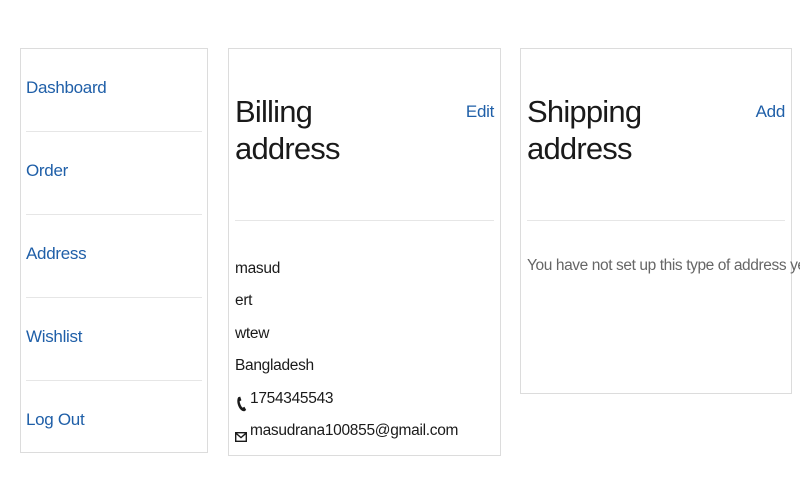 This screenshot has width=800, height=500. I want to click on address-line-phone: 1754345543, so click(364, 399).